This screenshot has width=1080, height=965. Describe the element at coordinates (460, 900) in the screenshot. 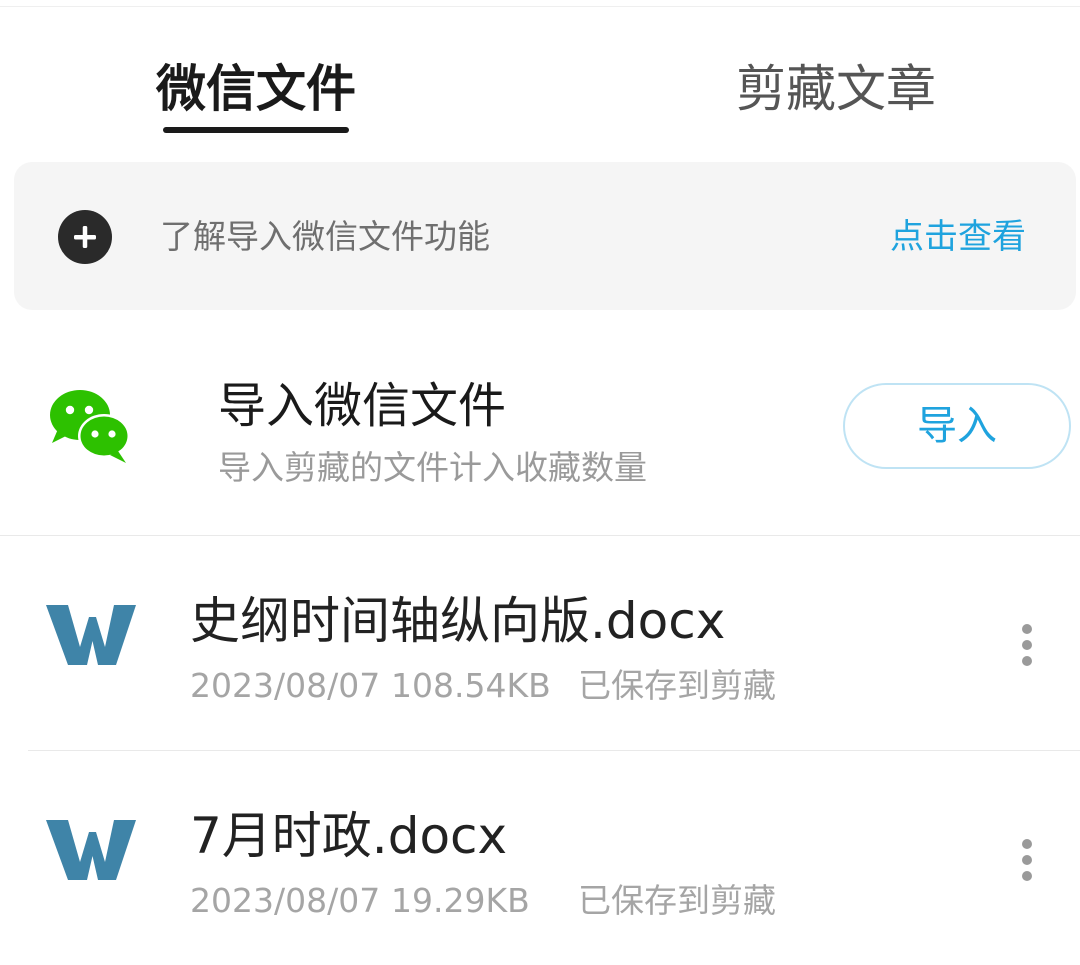

I see `file-size: 19.29KB` at that location.